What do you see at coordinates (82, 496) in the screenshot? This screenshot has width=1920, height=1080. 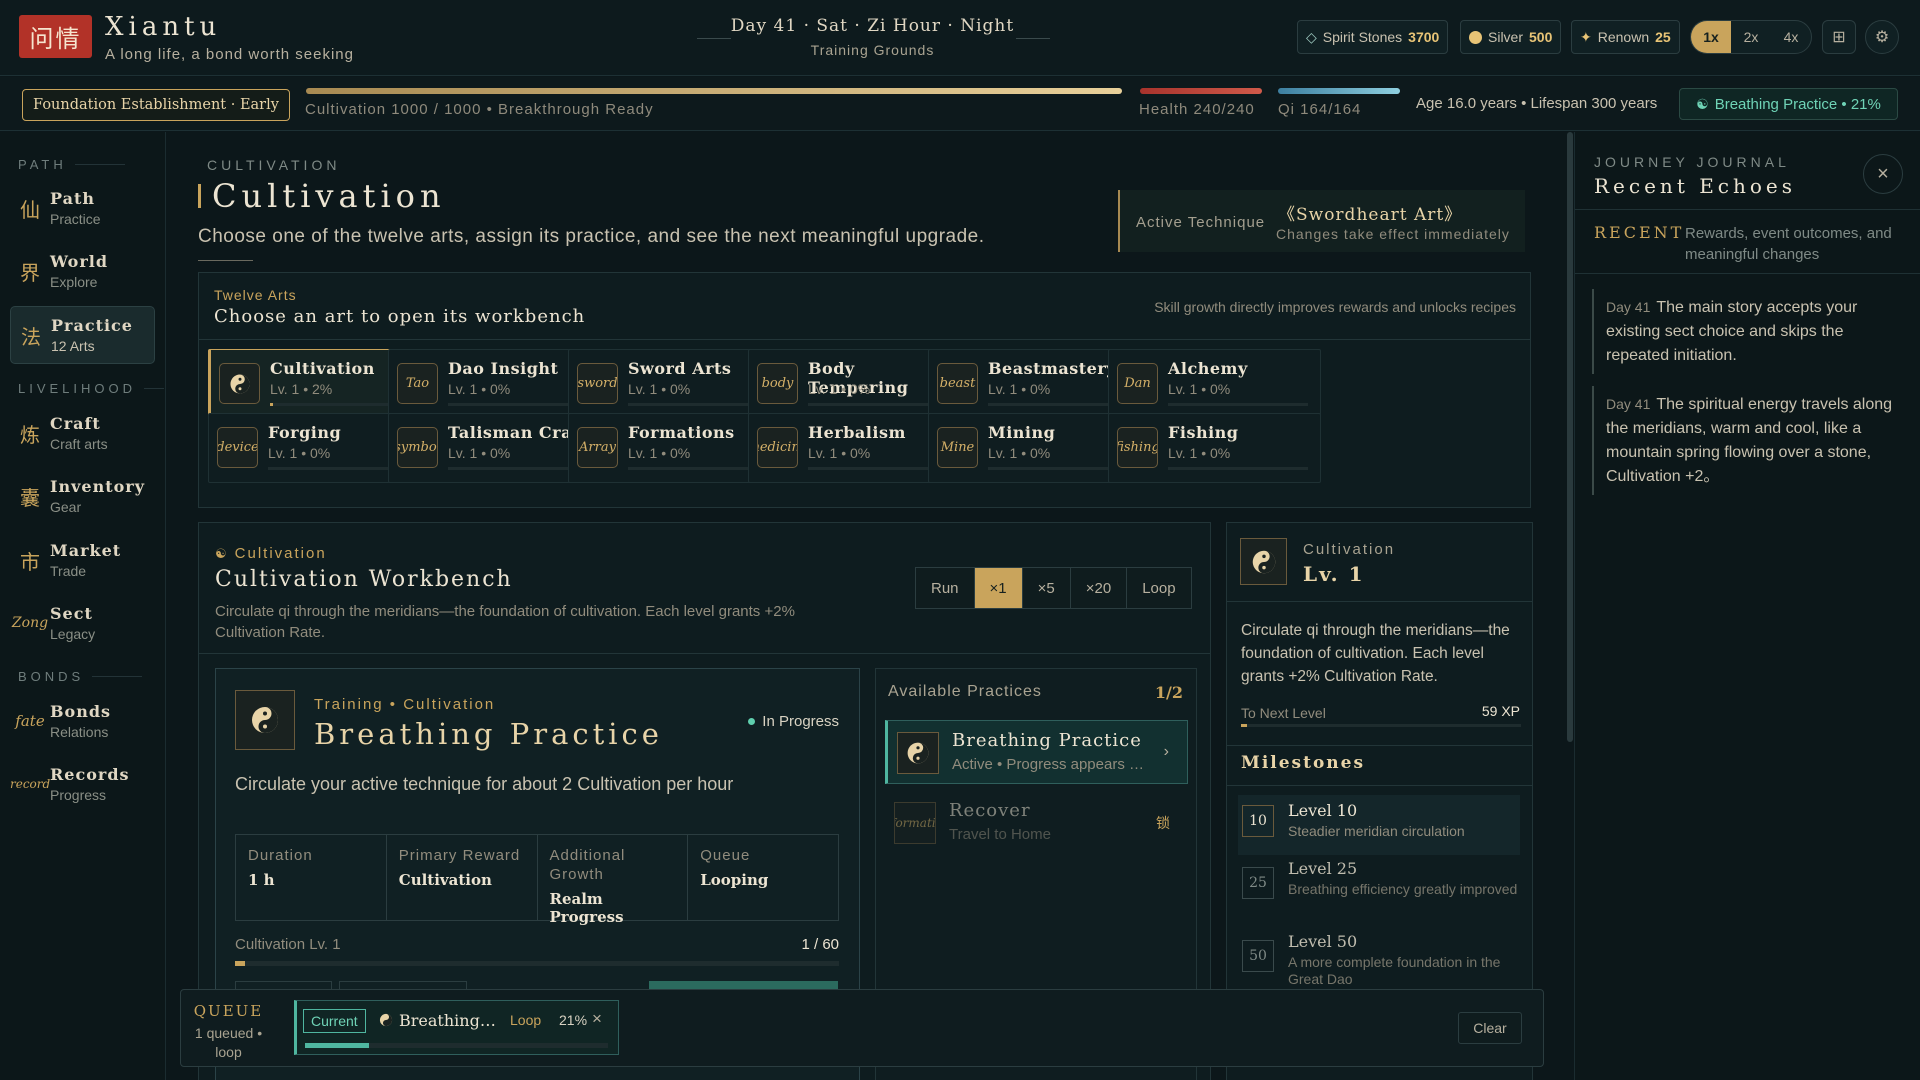 I see `nav-inventory: 囊 Inventory Gear` at bounding box center [82, 496].